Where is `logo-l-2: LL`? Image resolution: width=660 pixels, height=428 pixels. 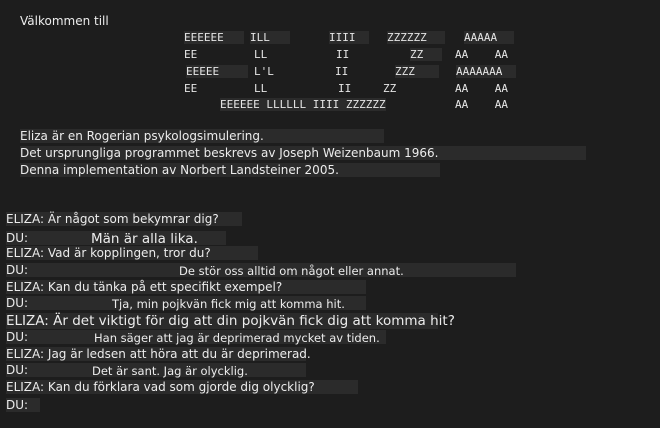
logo-l-2: LL is located at coordinates (261, 54).